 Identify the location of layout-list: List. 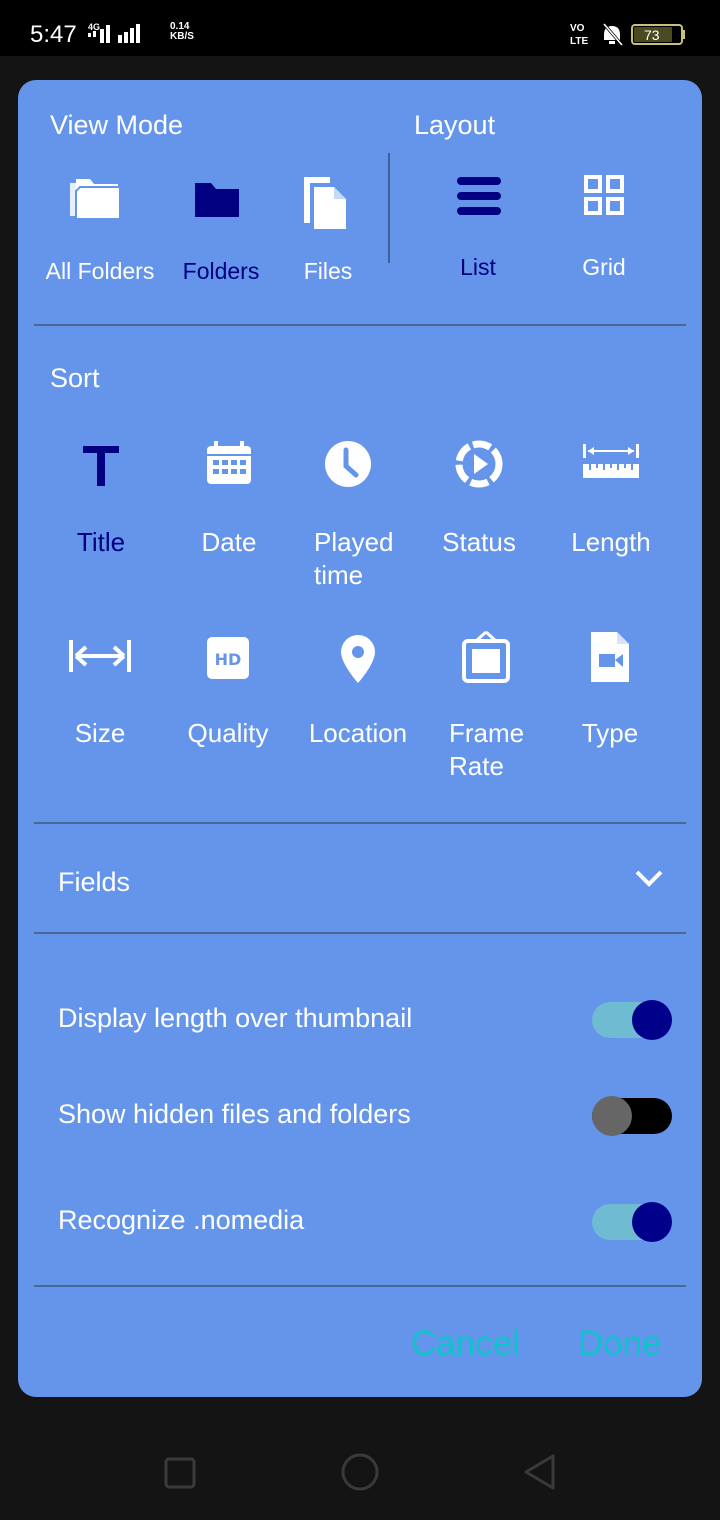
(478, 230).